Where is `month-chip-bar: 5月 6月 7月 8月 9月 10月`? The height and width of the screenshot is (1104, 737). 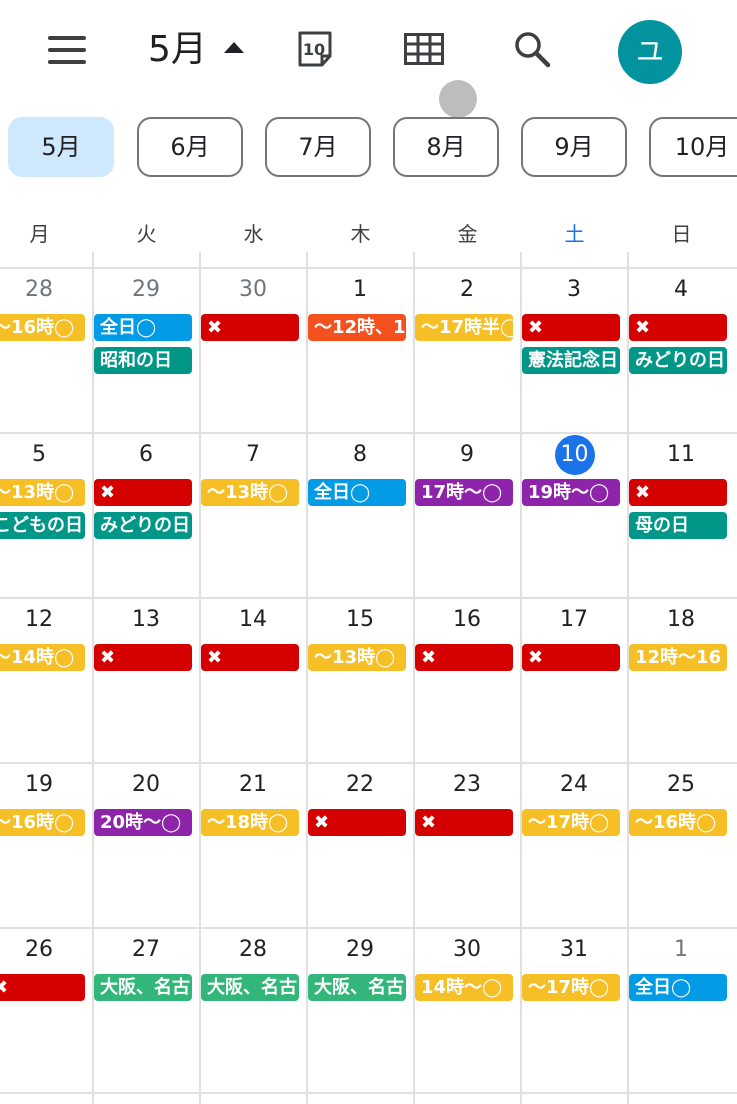
month-chip-bar: 5月 6月 7月 8月 9月 10月 is located at coordinates (368, 148).